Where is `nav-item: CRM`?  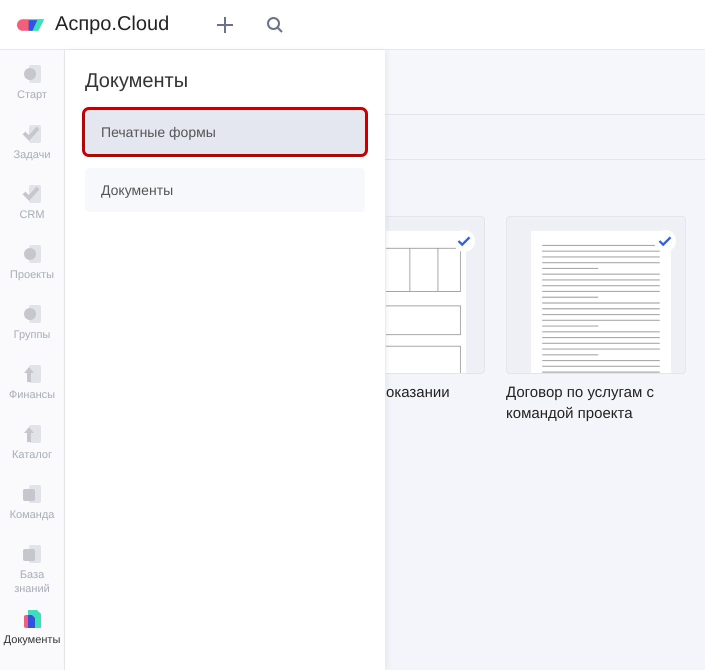 nav-item: CRM is located at coordinates (32, 214).